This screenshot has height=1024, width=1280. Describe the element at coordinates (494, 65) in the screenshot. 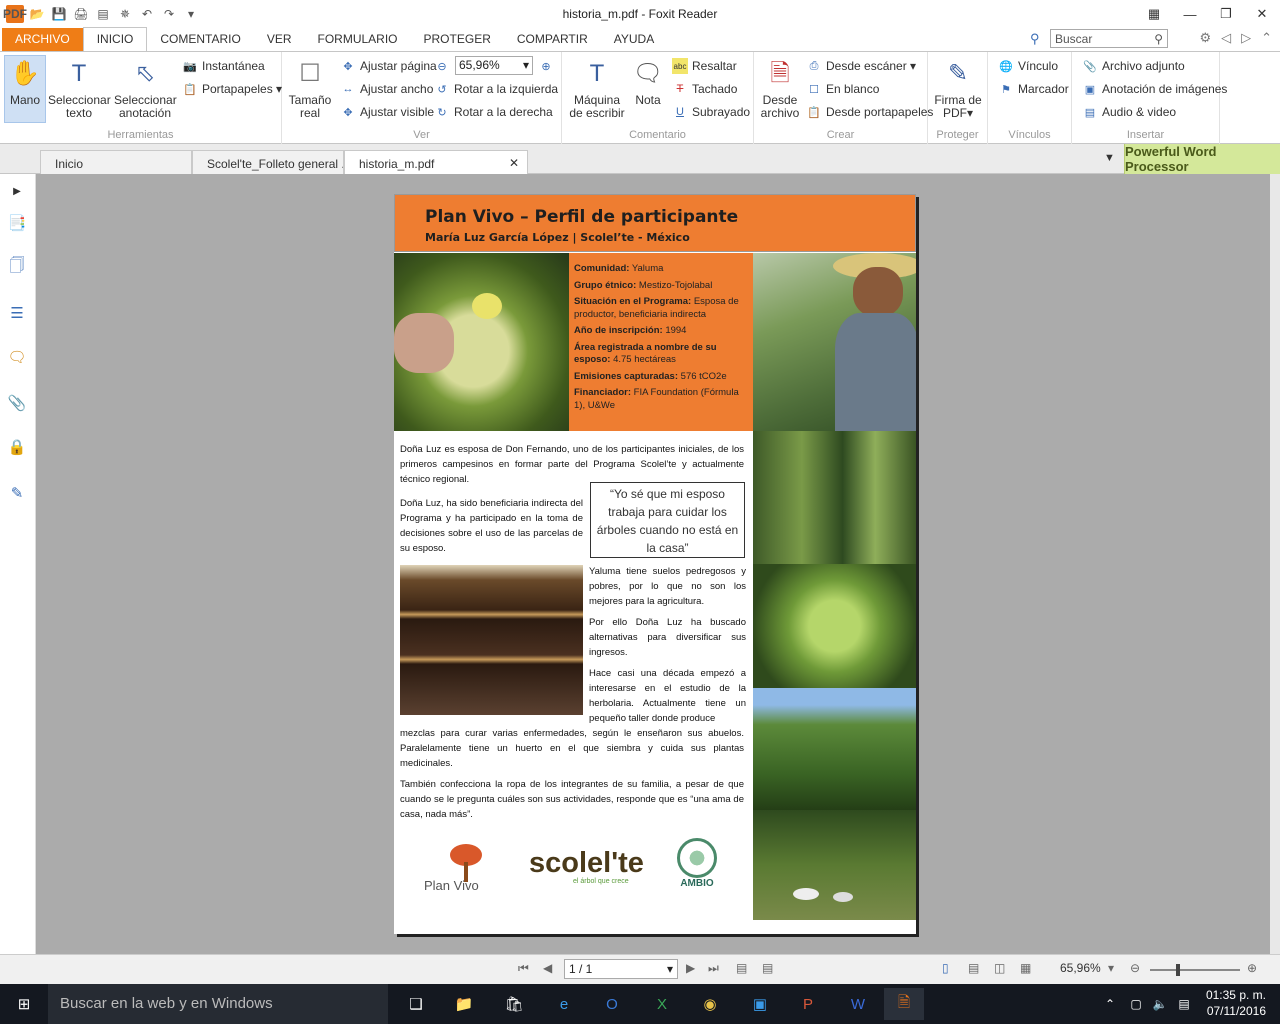

I see `zoom-select: 65,96% ▾` at that location.